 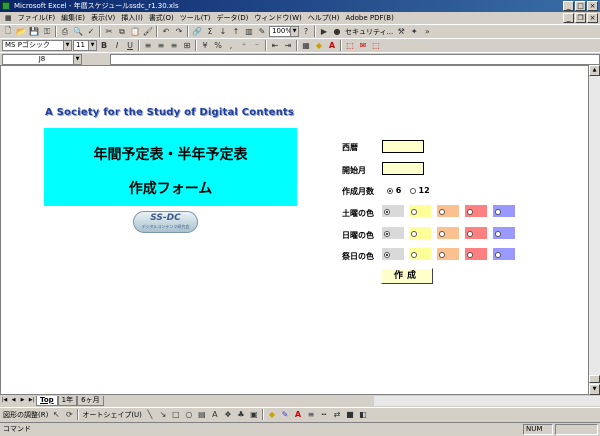 I want to click on minimize-button: _, so click(x=568, y=6).